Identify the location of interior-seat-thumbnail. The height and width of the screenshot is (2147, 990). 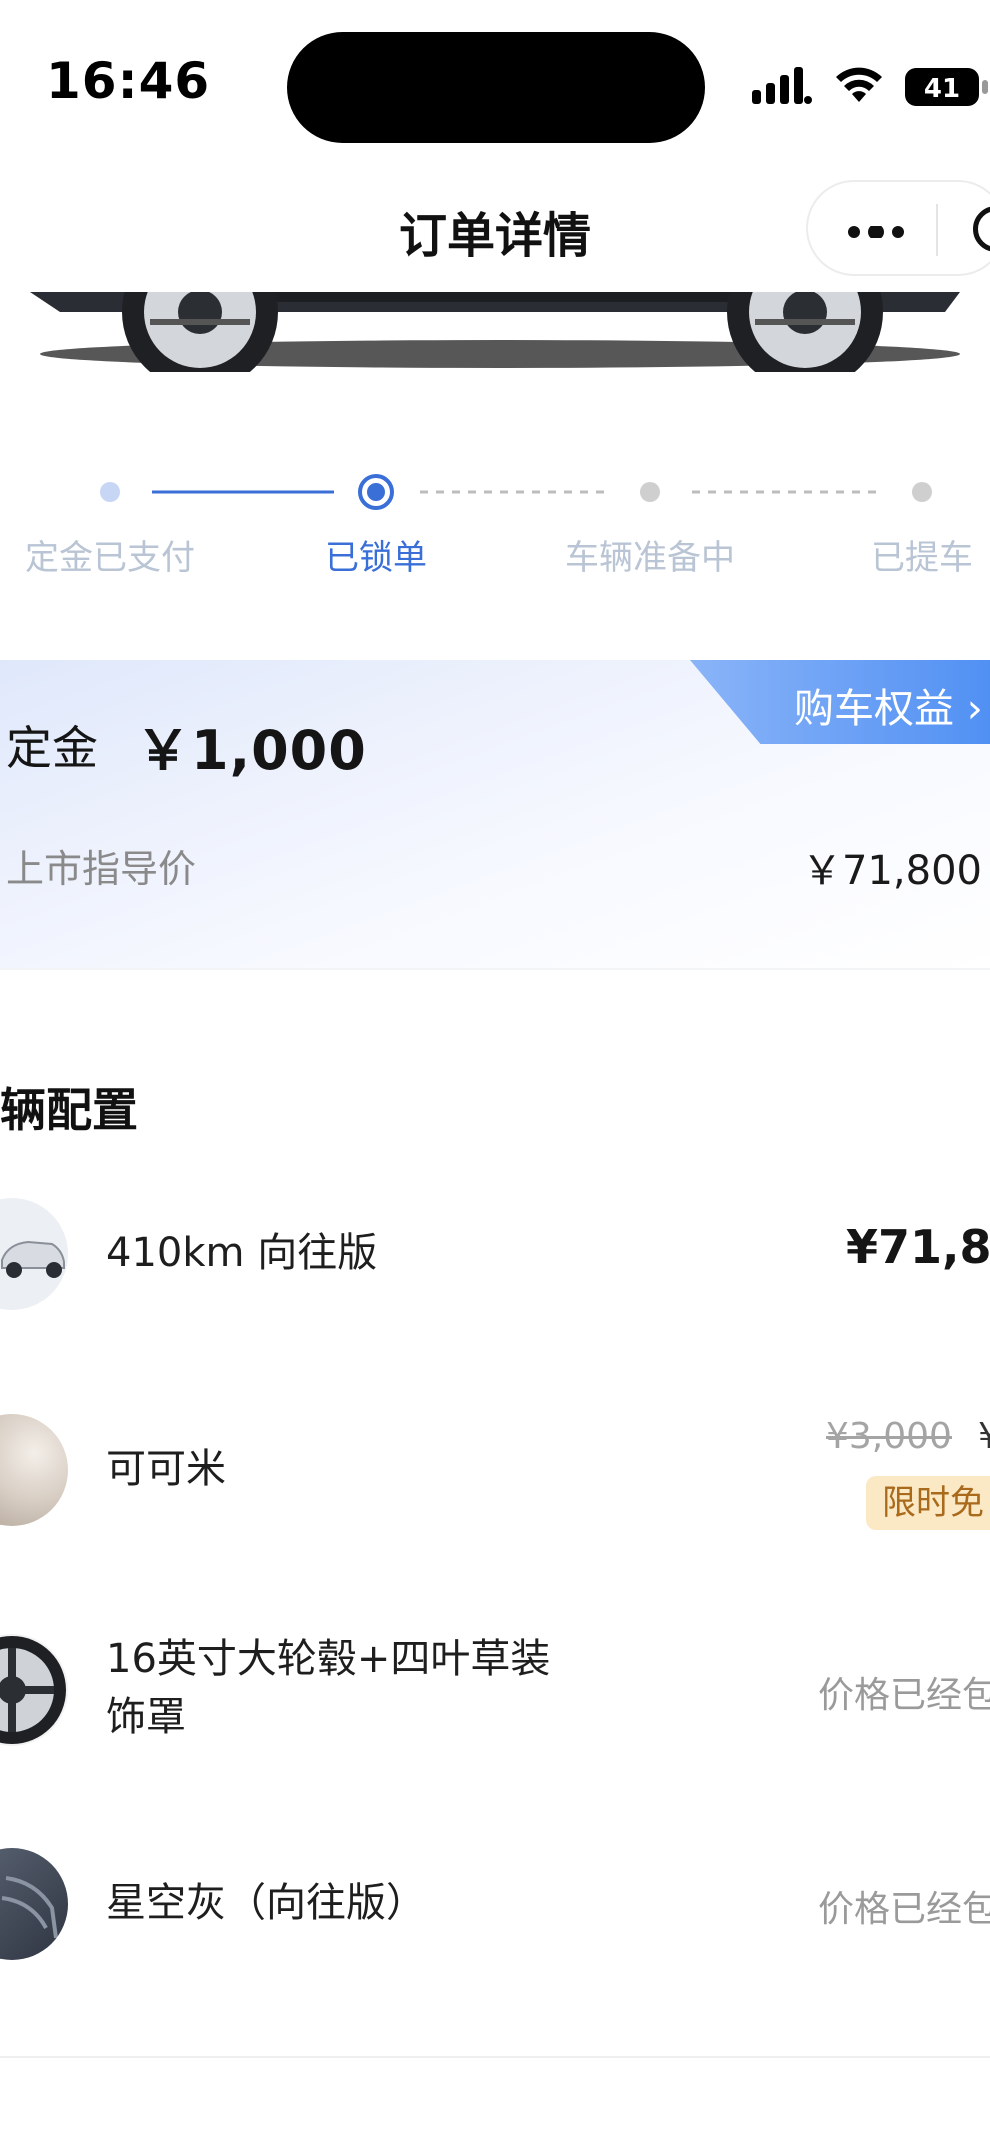
(34, 1904).